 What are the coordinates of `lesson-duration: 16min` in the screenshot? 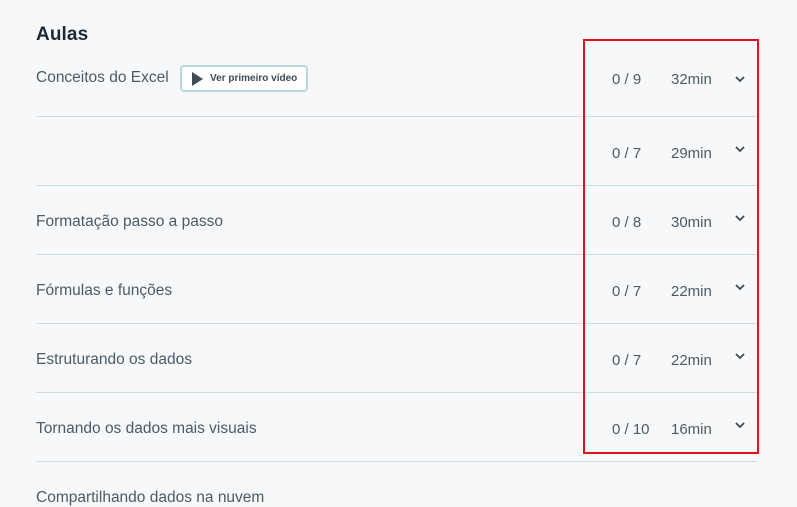 It's located at (691, 429).